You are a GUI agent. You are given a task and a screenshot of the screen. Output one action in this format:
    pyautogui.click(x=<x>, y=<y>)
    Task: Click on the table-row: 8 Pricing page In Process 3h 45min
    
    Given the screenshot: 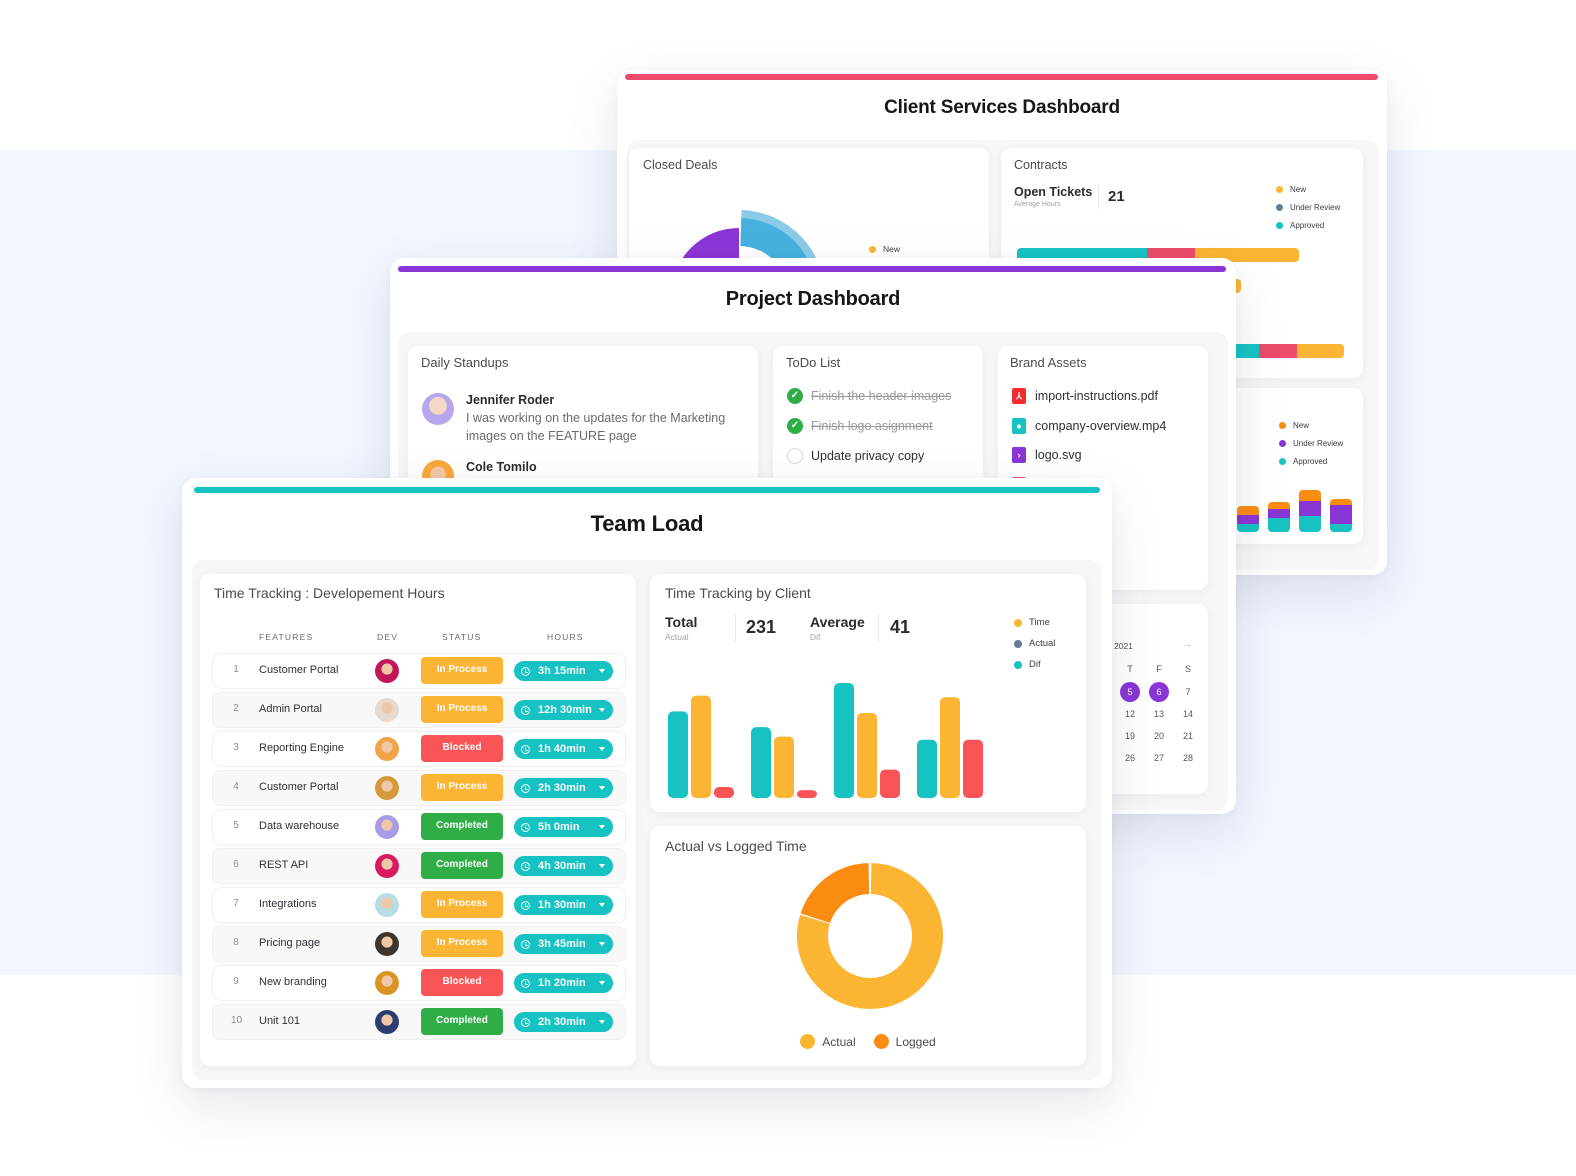 What is the action you would take?
    pyautogui.click(x=419, y=944)
    